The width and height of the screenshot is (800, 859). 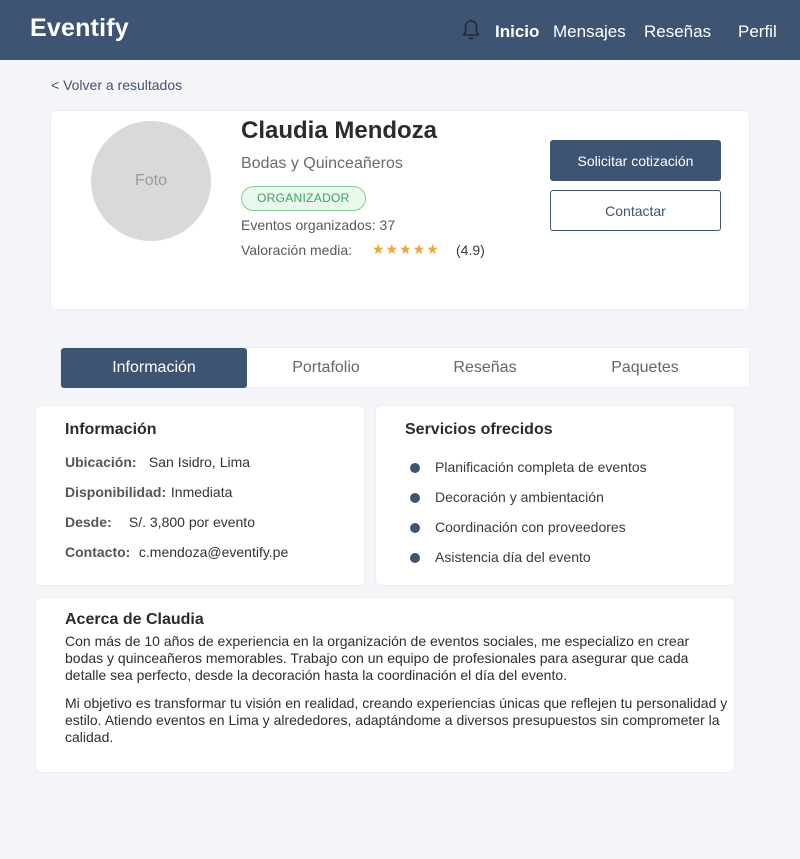 What do you see at coordinates (322, 163) in the screenshot?
I see `profile-category: Bodas y Quinceañeros` at bounding box center [322, 163].